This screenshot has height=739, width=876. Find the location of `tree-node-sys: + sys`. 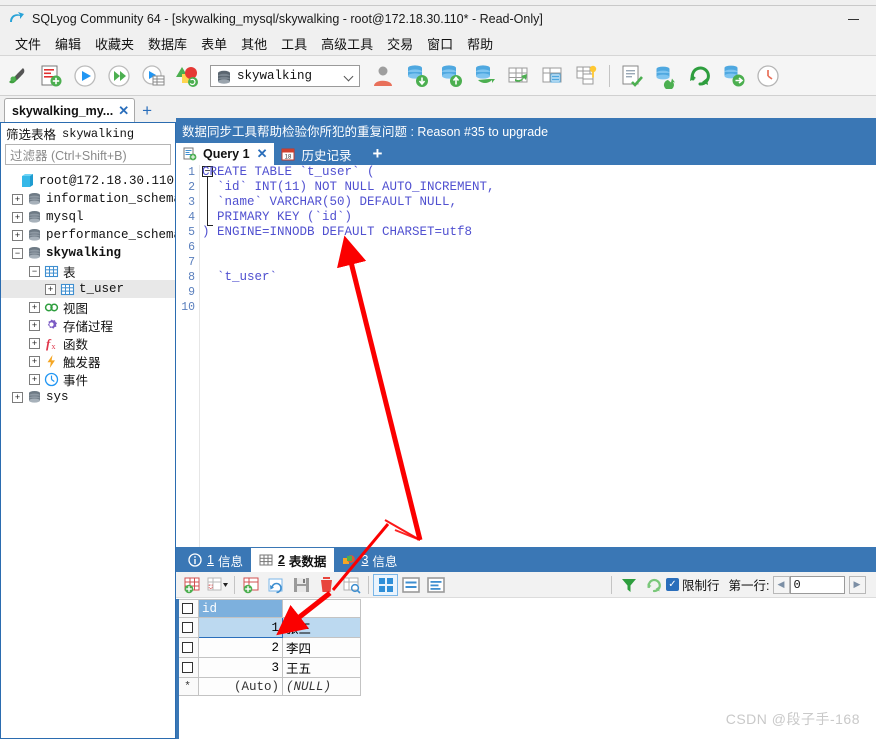

tree-node-sys: + sys is located at coordinates (88, 397).